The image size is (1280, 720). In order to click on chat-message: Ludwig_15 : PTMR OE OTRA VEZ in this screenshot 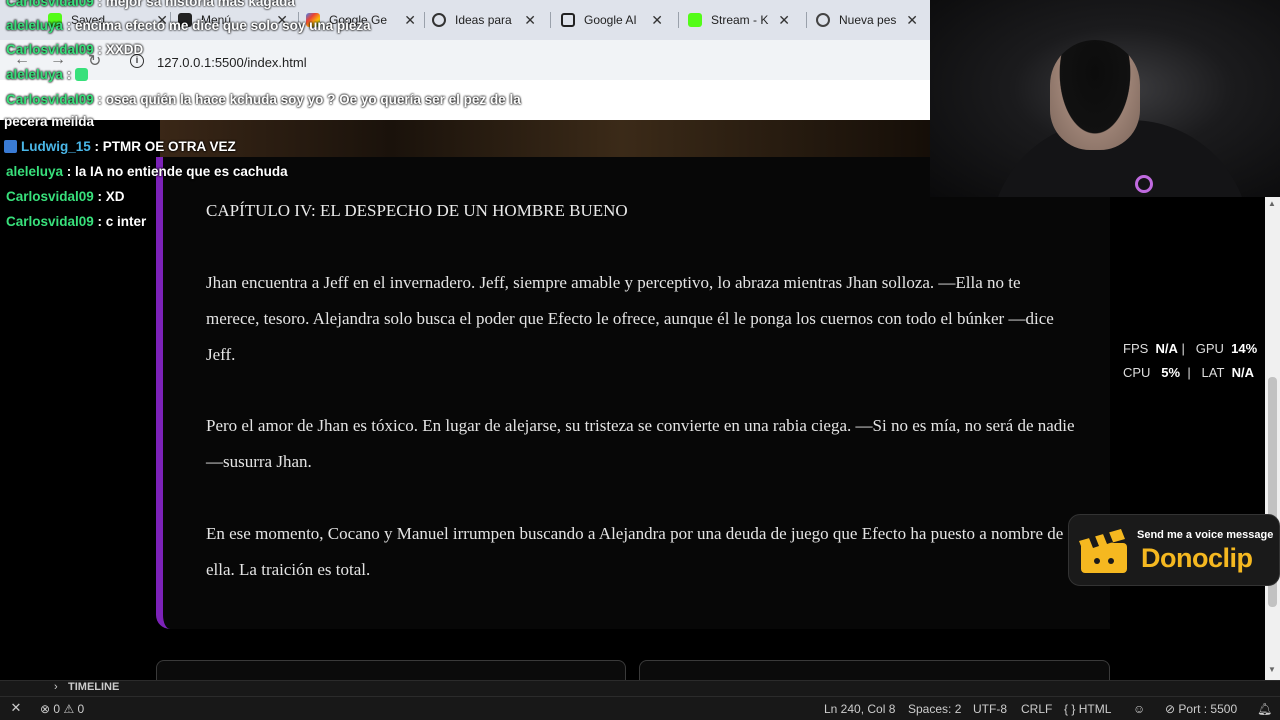, I will do `click(120, 146)`.